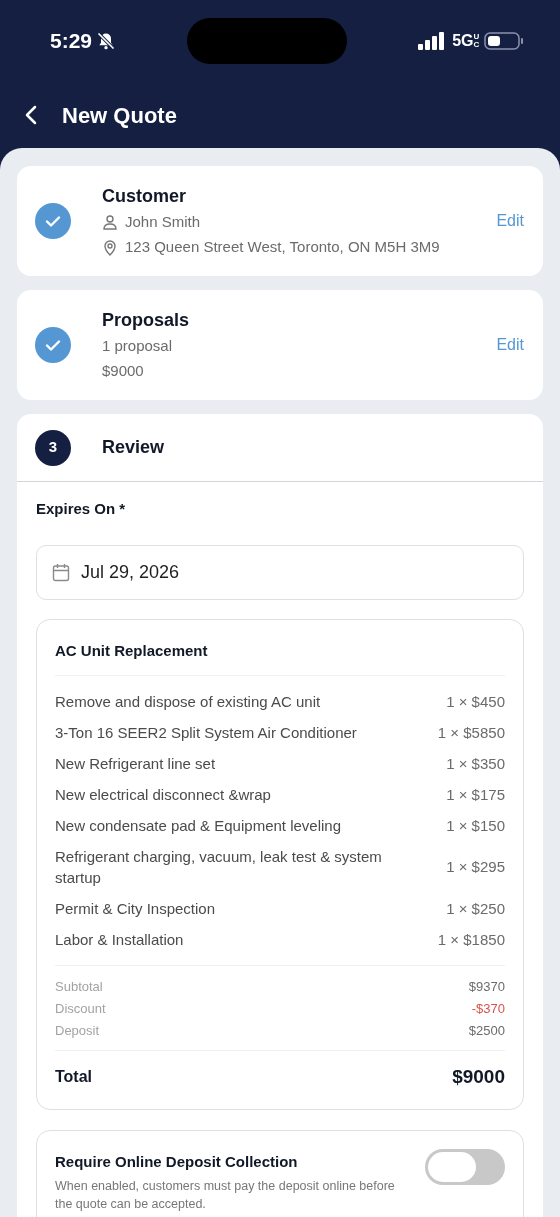  Describe the element at coordinates (504, 41) in the screenshot. I see `battery-icon` at that location.